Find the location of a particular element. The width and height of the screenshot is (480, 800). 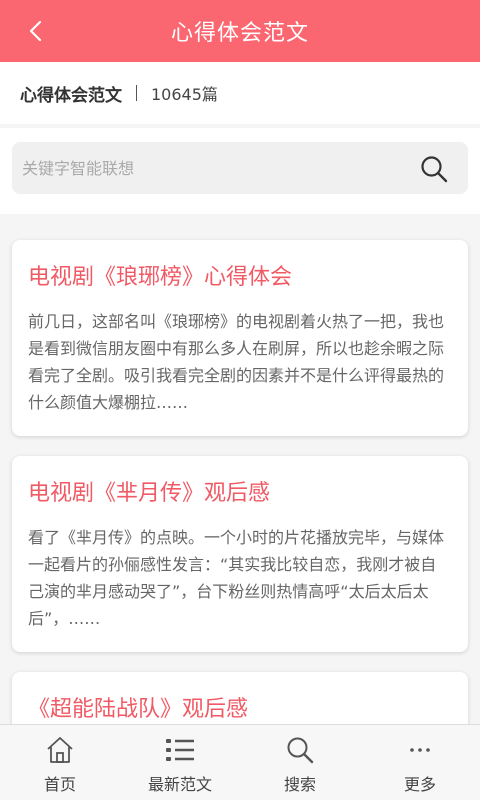

article-card: 《超能陆战队》观后感 is located at coordinates (240, 698).